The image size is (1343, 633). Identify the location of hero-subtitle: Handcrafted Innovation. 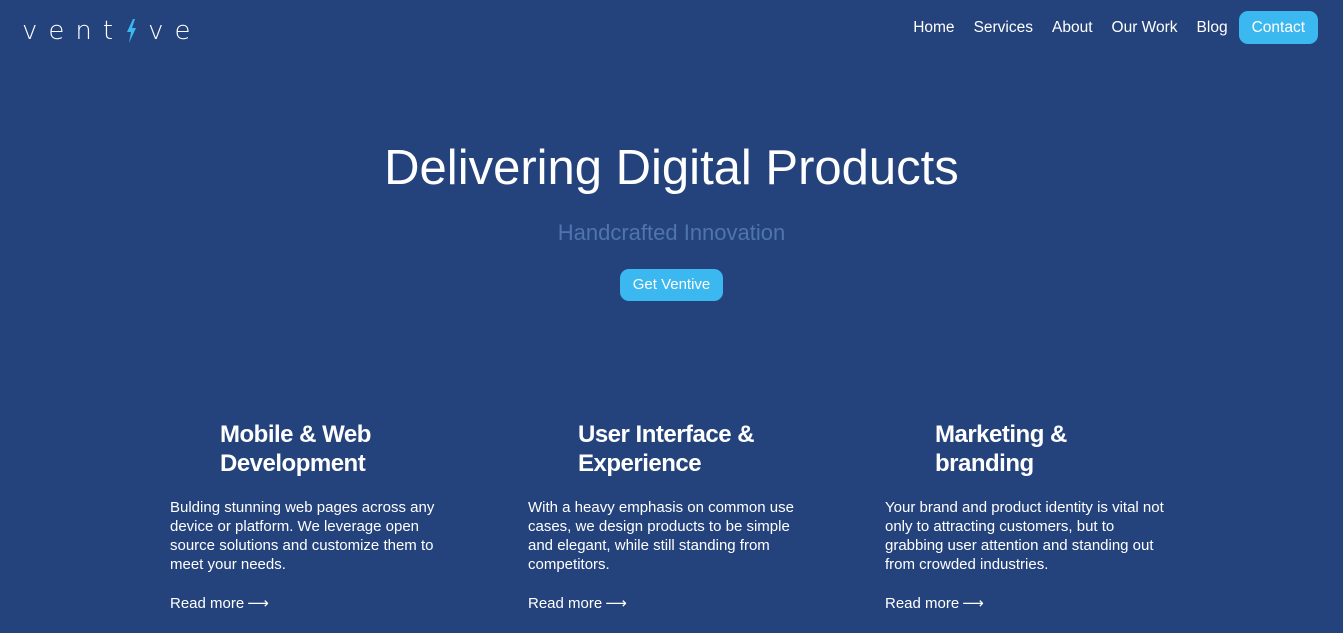
(671, 232).